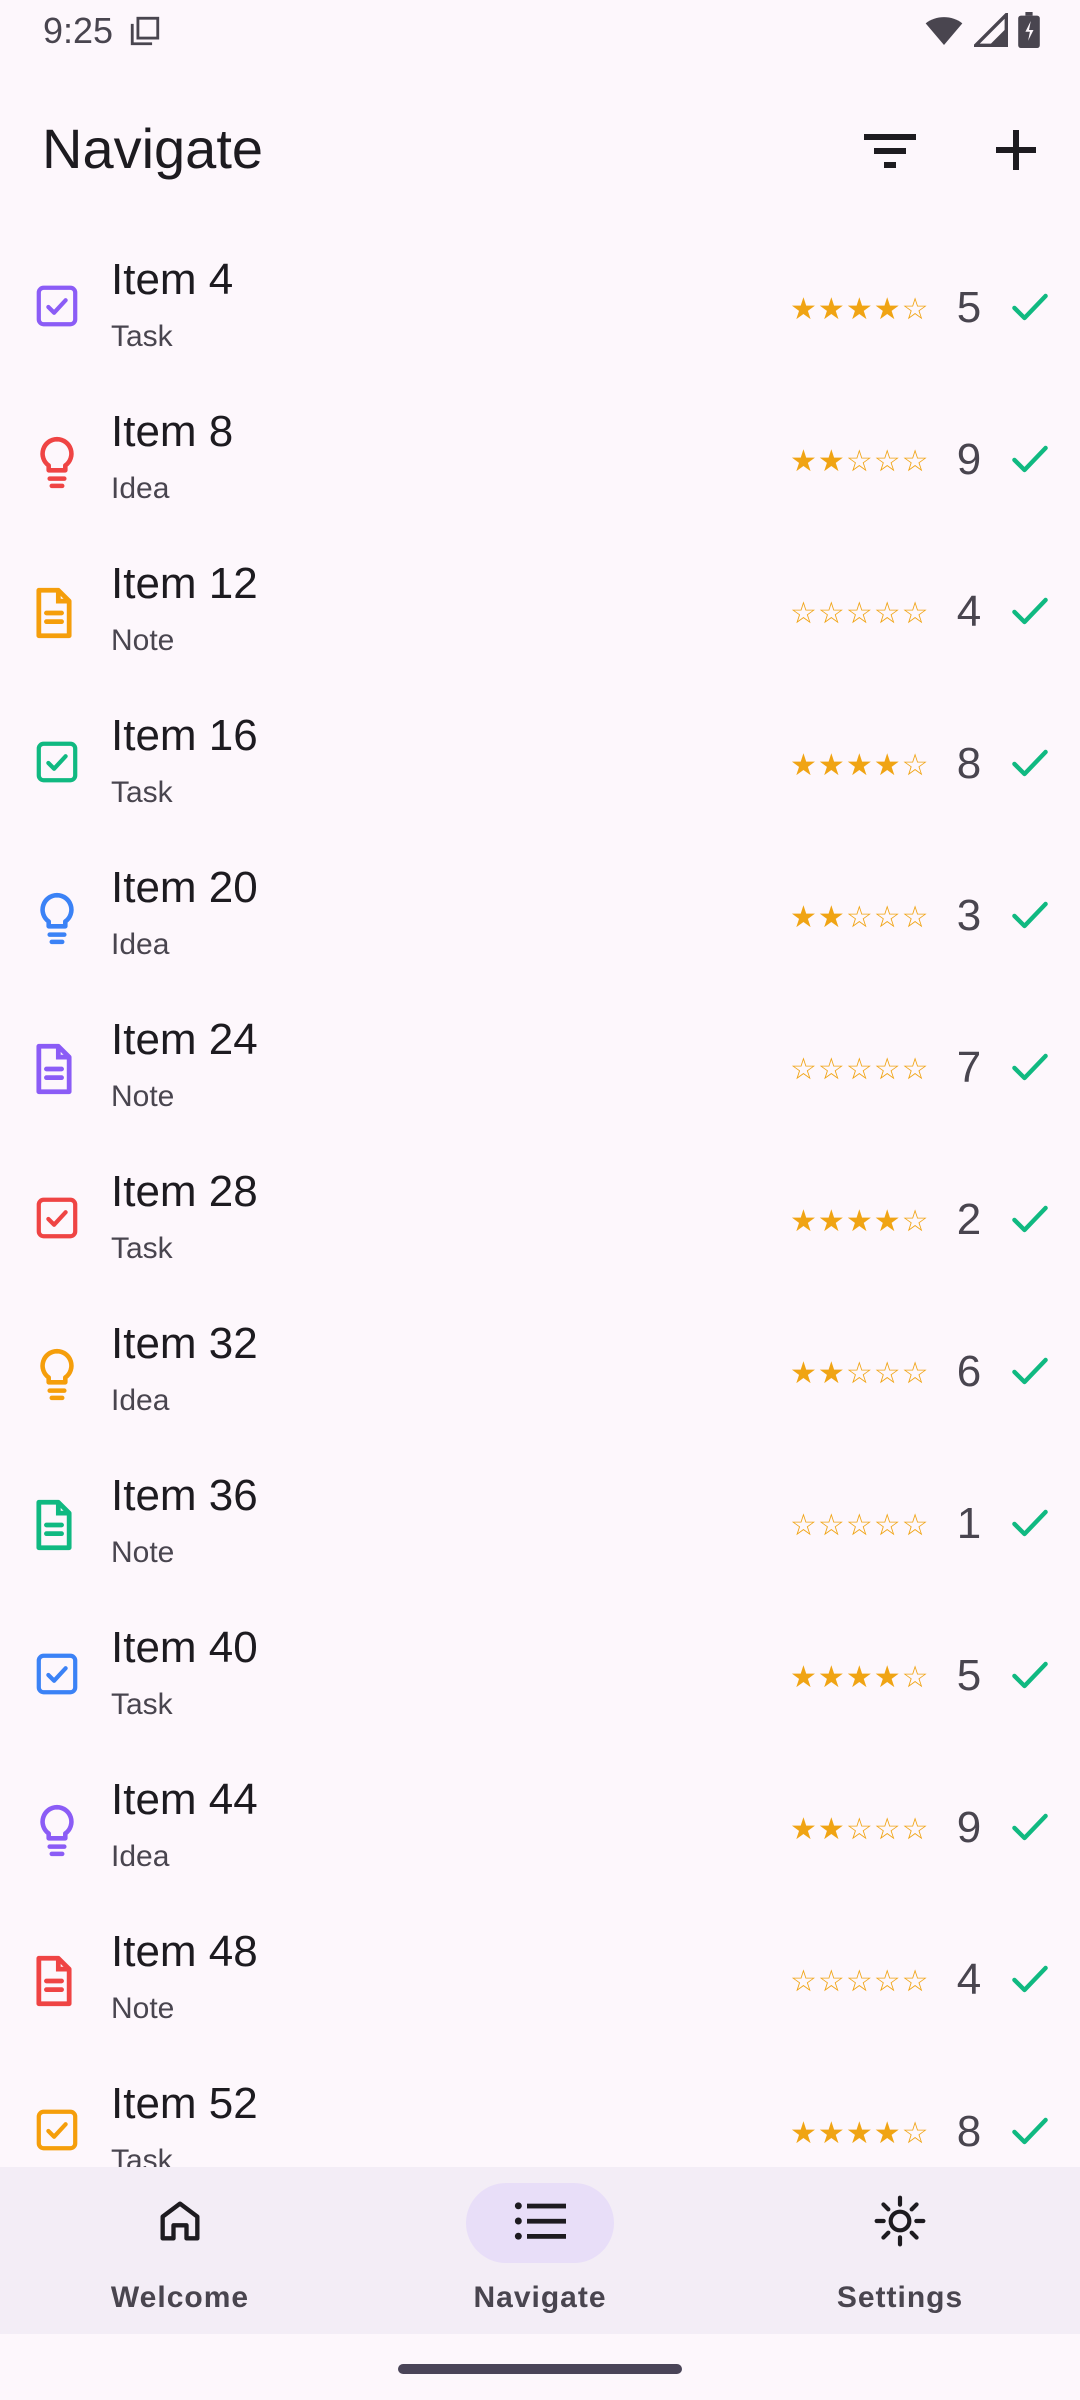  Describe the element at coordinates (969, 763) in the screenshot. I see `item-count: 8` at that location.